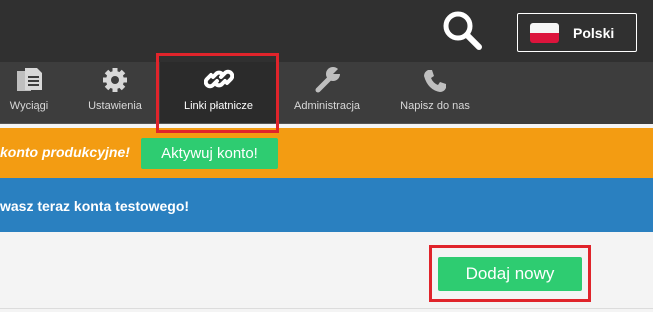  I want to click on nav-label: Ustawienia, so click(115, 106).